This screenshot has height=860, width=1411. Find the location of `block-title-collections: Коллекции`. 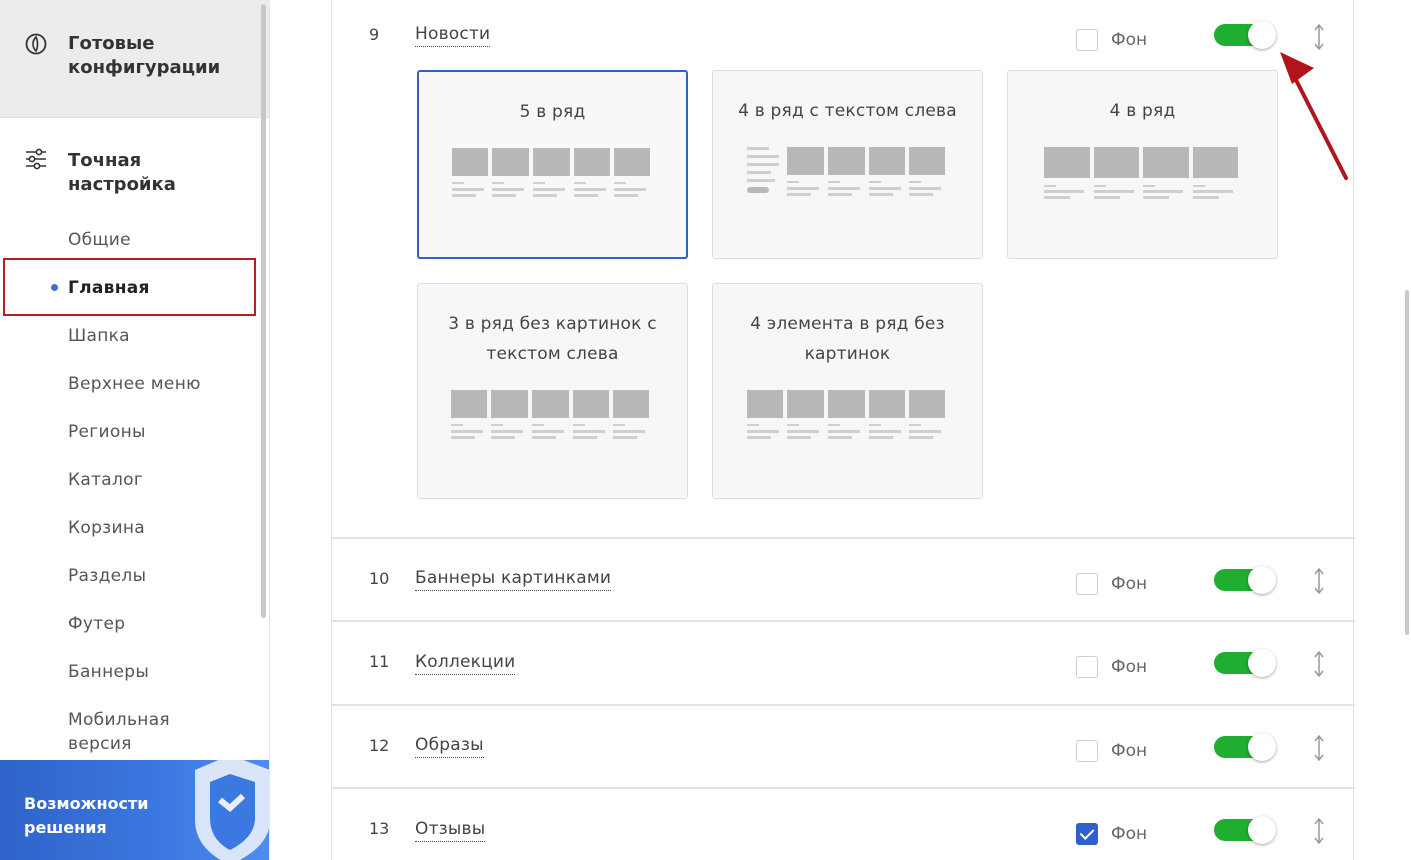

block-title-collections: Коллекции is located at coordinates (465, 663).